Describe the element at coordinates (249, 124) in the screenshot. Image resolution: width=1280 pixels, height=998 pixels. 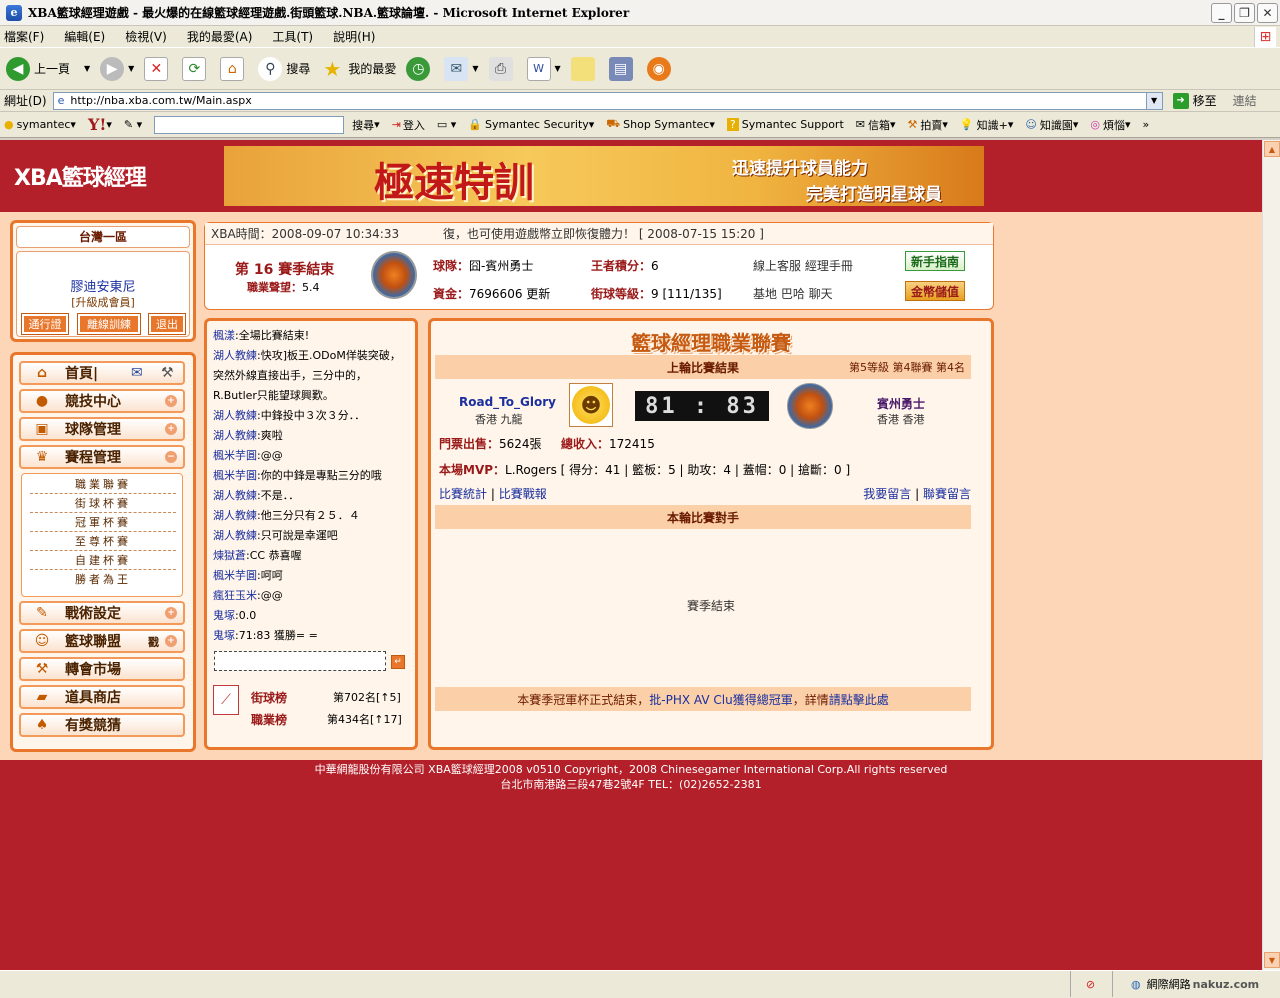
I see `yahoo-search-input` at that location.